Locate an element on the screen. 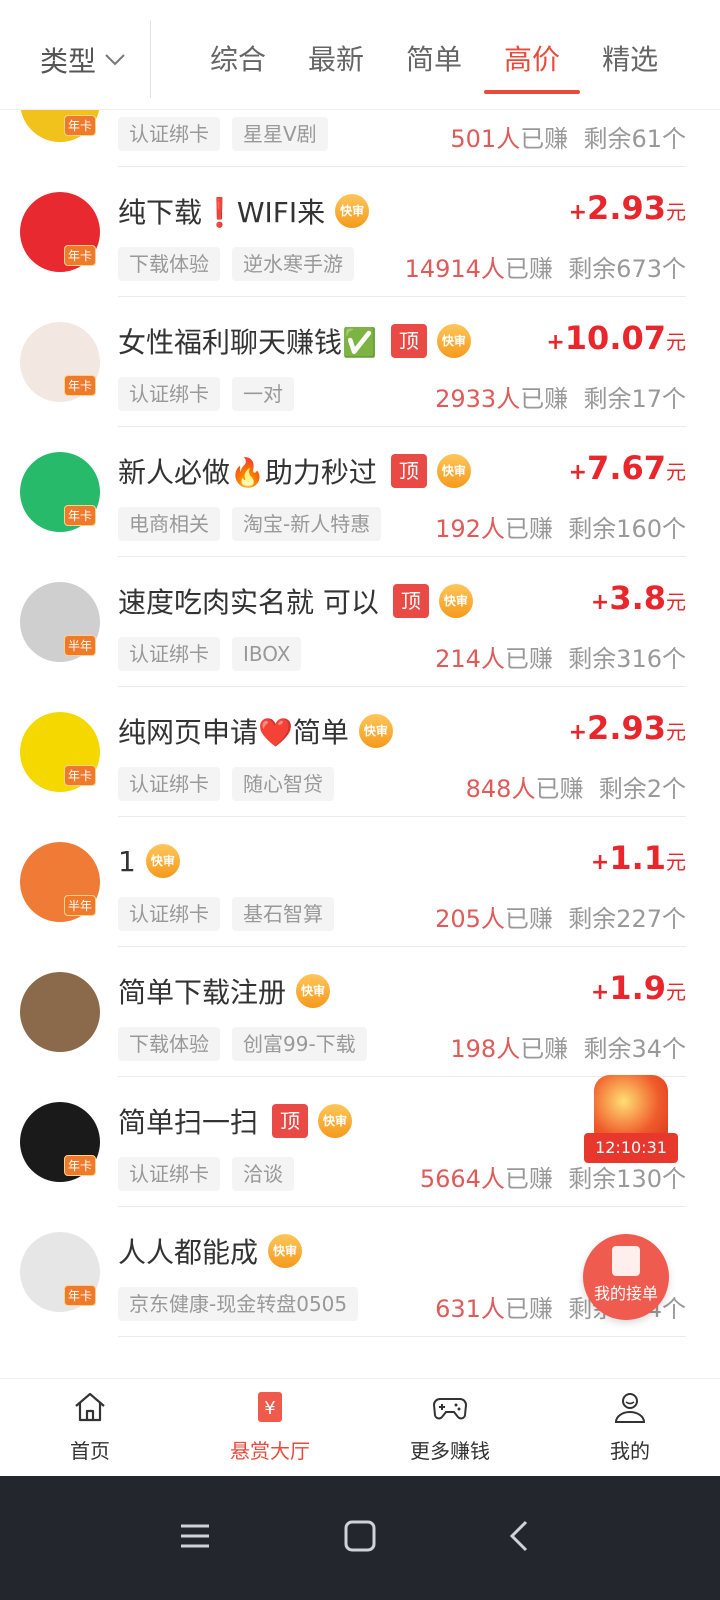  earned-count: 848 is located at coordinates (488, 789).